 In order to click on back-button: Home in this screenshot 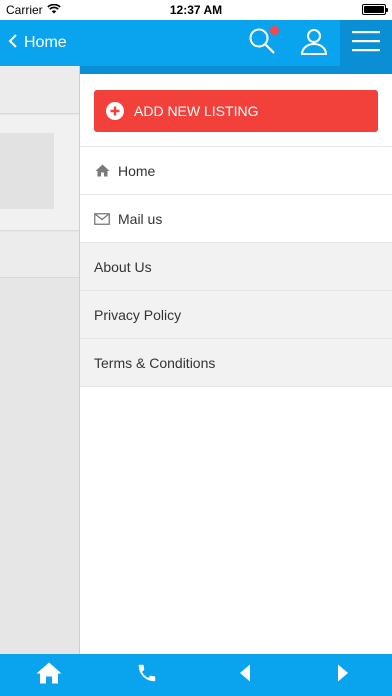, I will do `click(33, 43)`.